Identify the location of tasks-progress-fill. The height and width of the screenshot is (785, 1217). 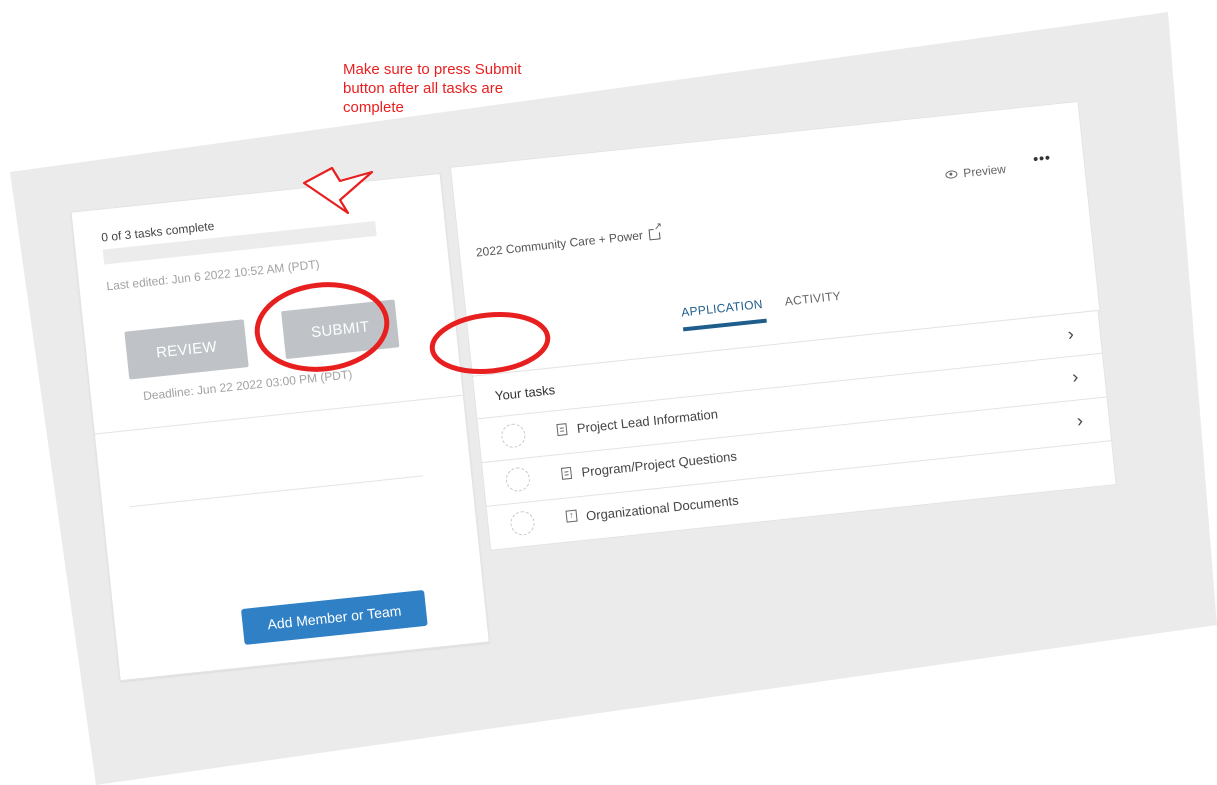
(103, 257).